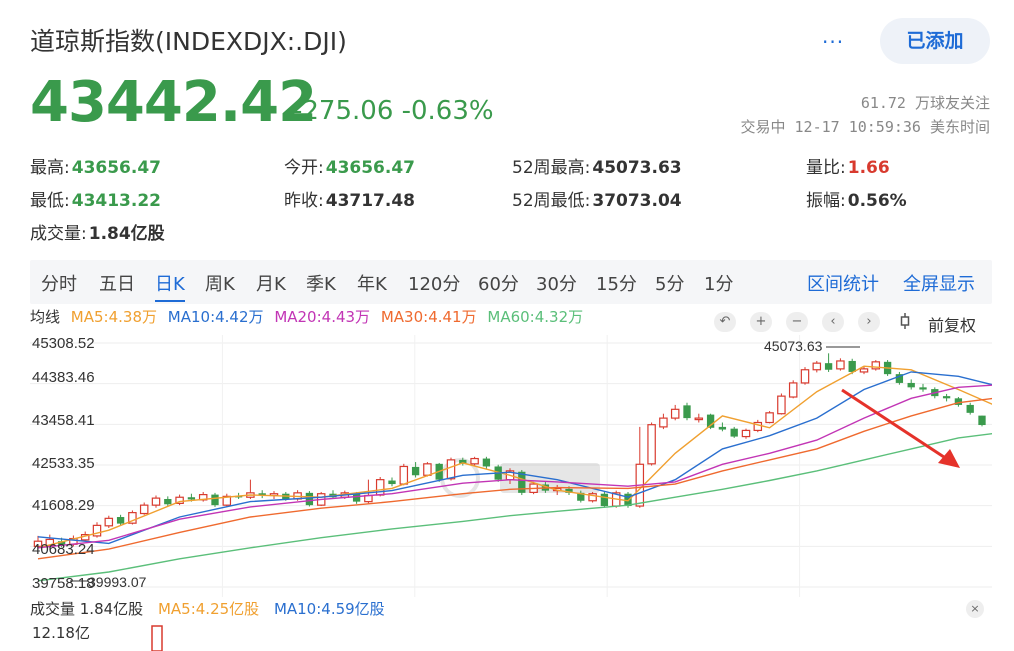  Describe the element at coordinates (126, 234) in the screenshot. I see `stat-volume-value: 1.84亿股` at that location.